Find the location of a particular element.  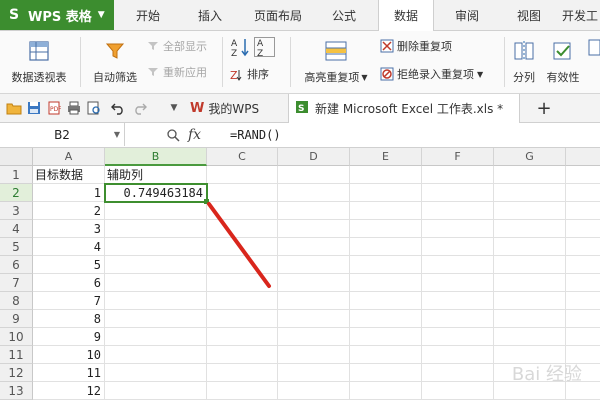

annotation-line is located at coordinates (239, 245).